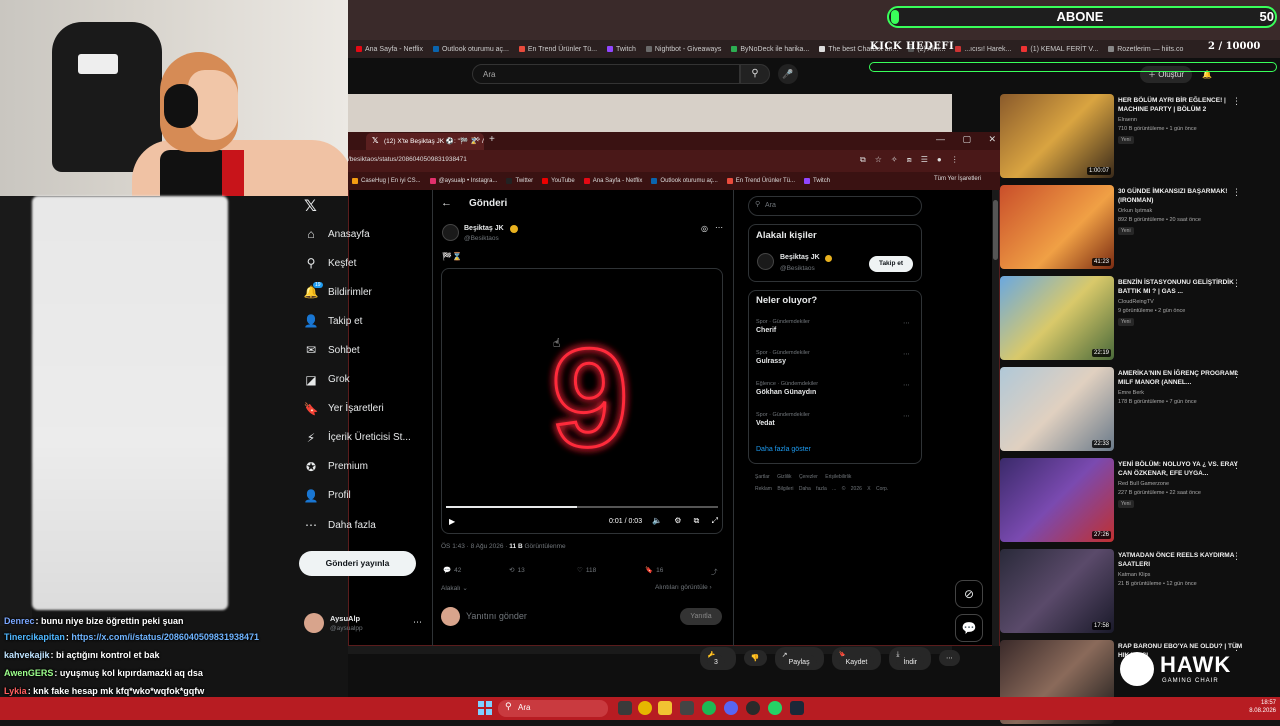 The image size is (1280, 726). What do you see at coordinates (969, 594) in the screenshot?
I see `grok-fab-icon: ⊘` at bounding box center [969, 594].